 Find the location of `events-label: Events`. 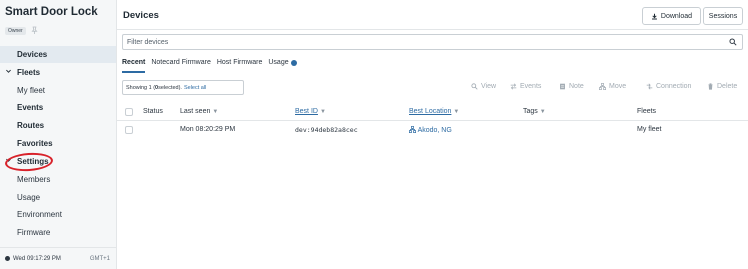

events-label: Events is located at coordinates (531, 86).